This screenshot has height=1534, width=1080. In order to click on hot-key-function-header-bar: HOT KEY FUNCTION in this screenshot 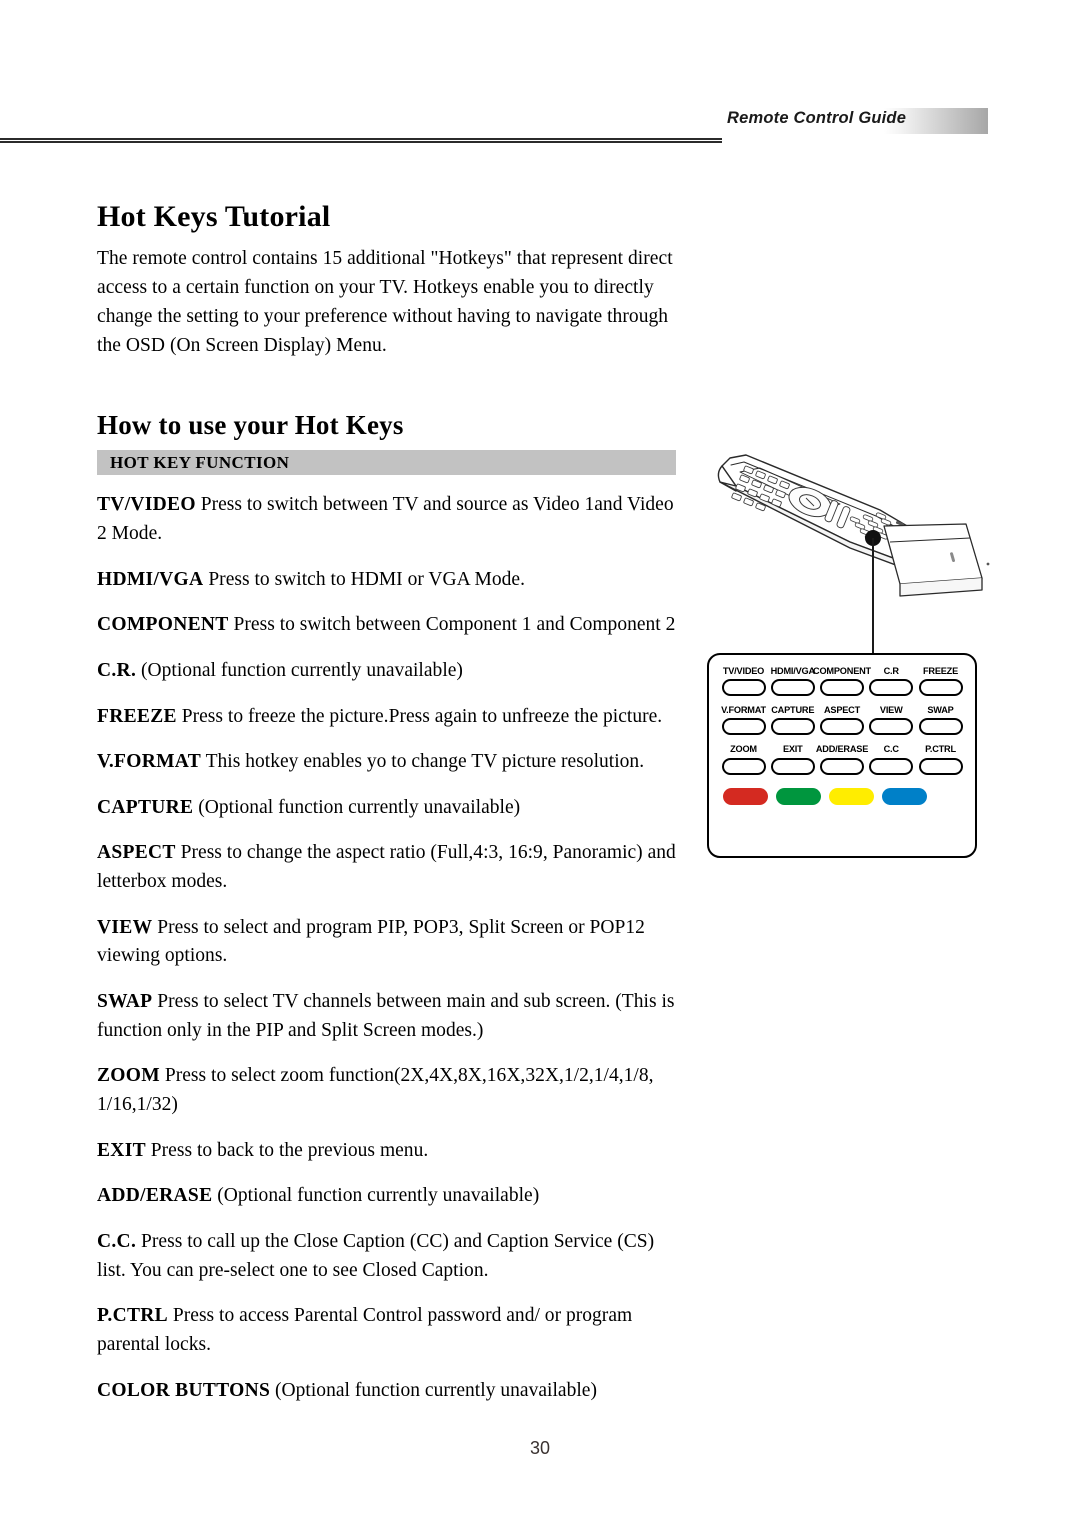, I will do `click(386, 463)`.